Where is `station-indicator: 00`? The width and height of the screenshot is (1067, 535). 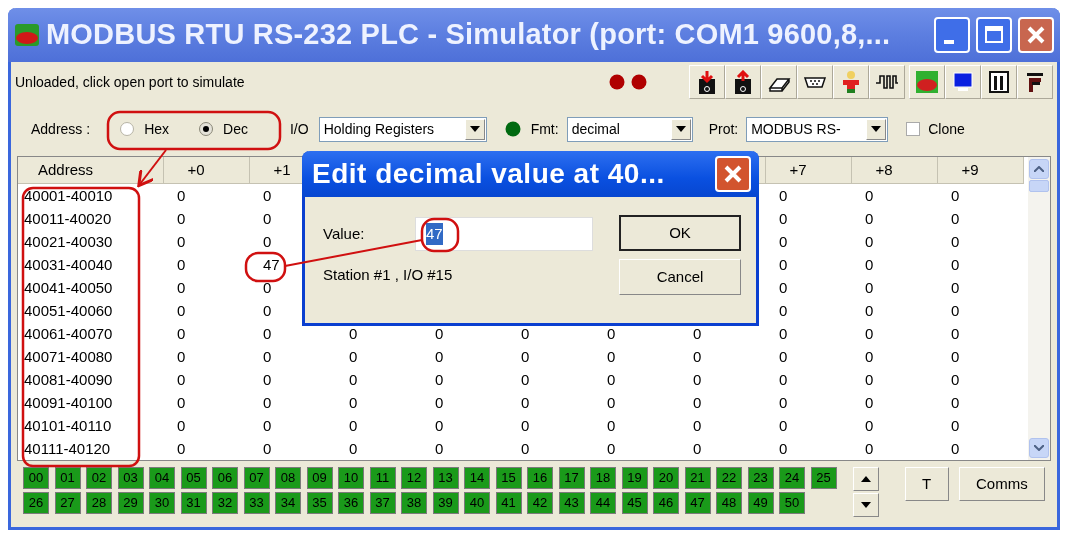
station-indicator: 00 is located at coordinates (36, 478).